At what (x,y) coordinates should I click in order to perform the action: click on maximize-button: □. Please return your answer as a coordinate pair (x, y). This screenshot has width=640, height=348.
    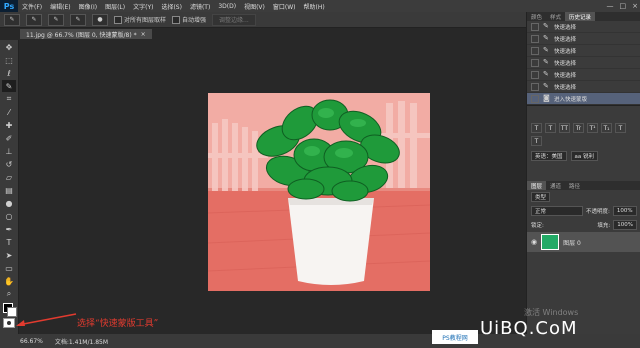
    Looking at the image, I should click on (623, 6).